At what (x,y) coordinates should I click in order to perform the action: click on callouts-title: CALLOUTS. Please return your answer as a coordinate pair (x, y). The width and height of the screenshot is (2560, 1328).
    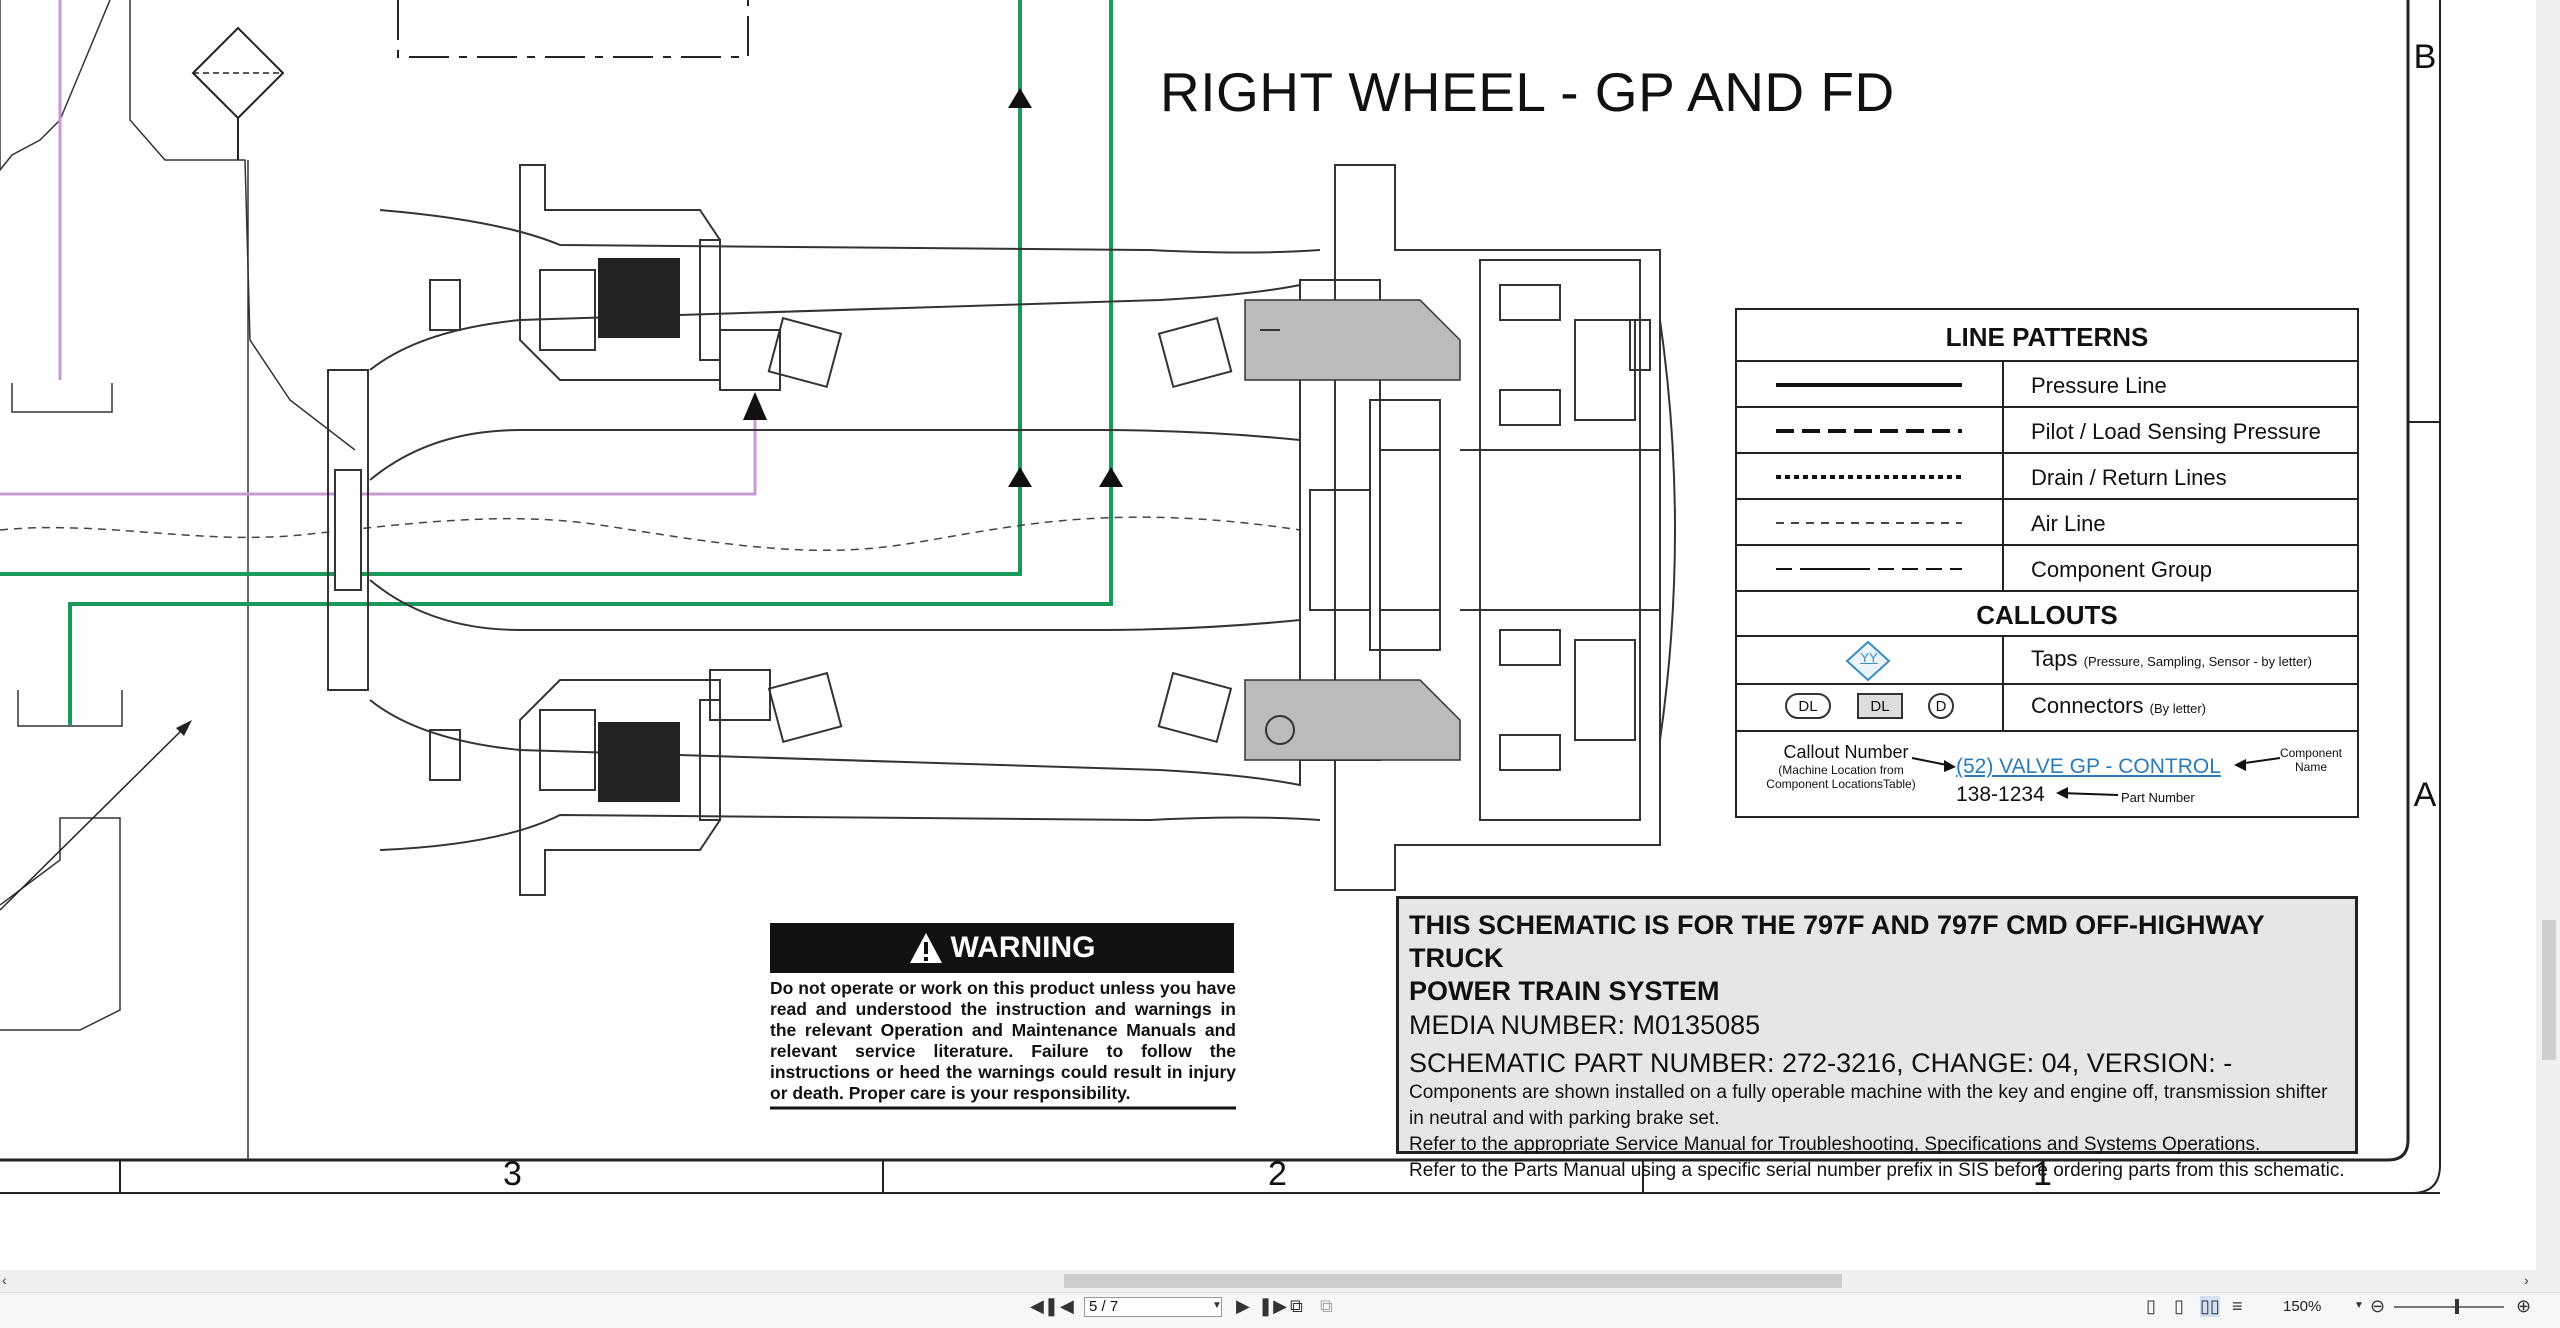
    Looking at the image, I should click on (2047, 615).